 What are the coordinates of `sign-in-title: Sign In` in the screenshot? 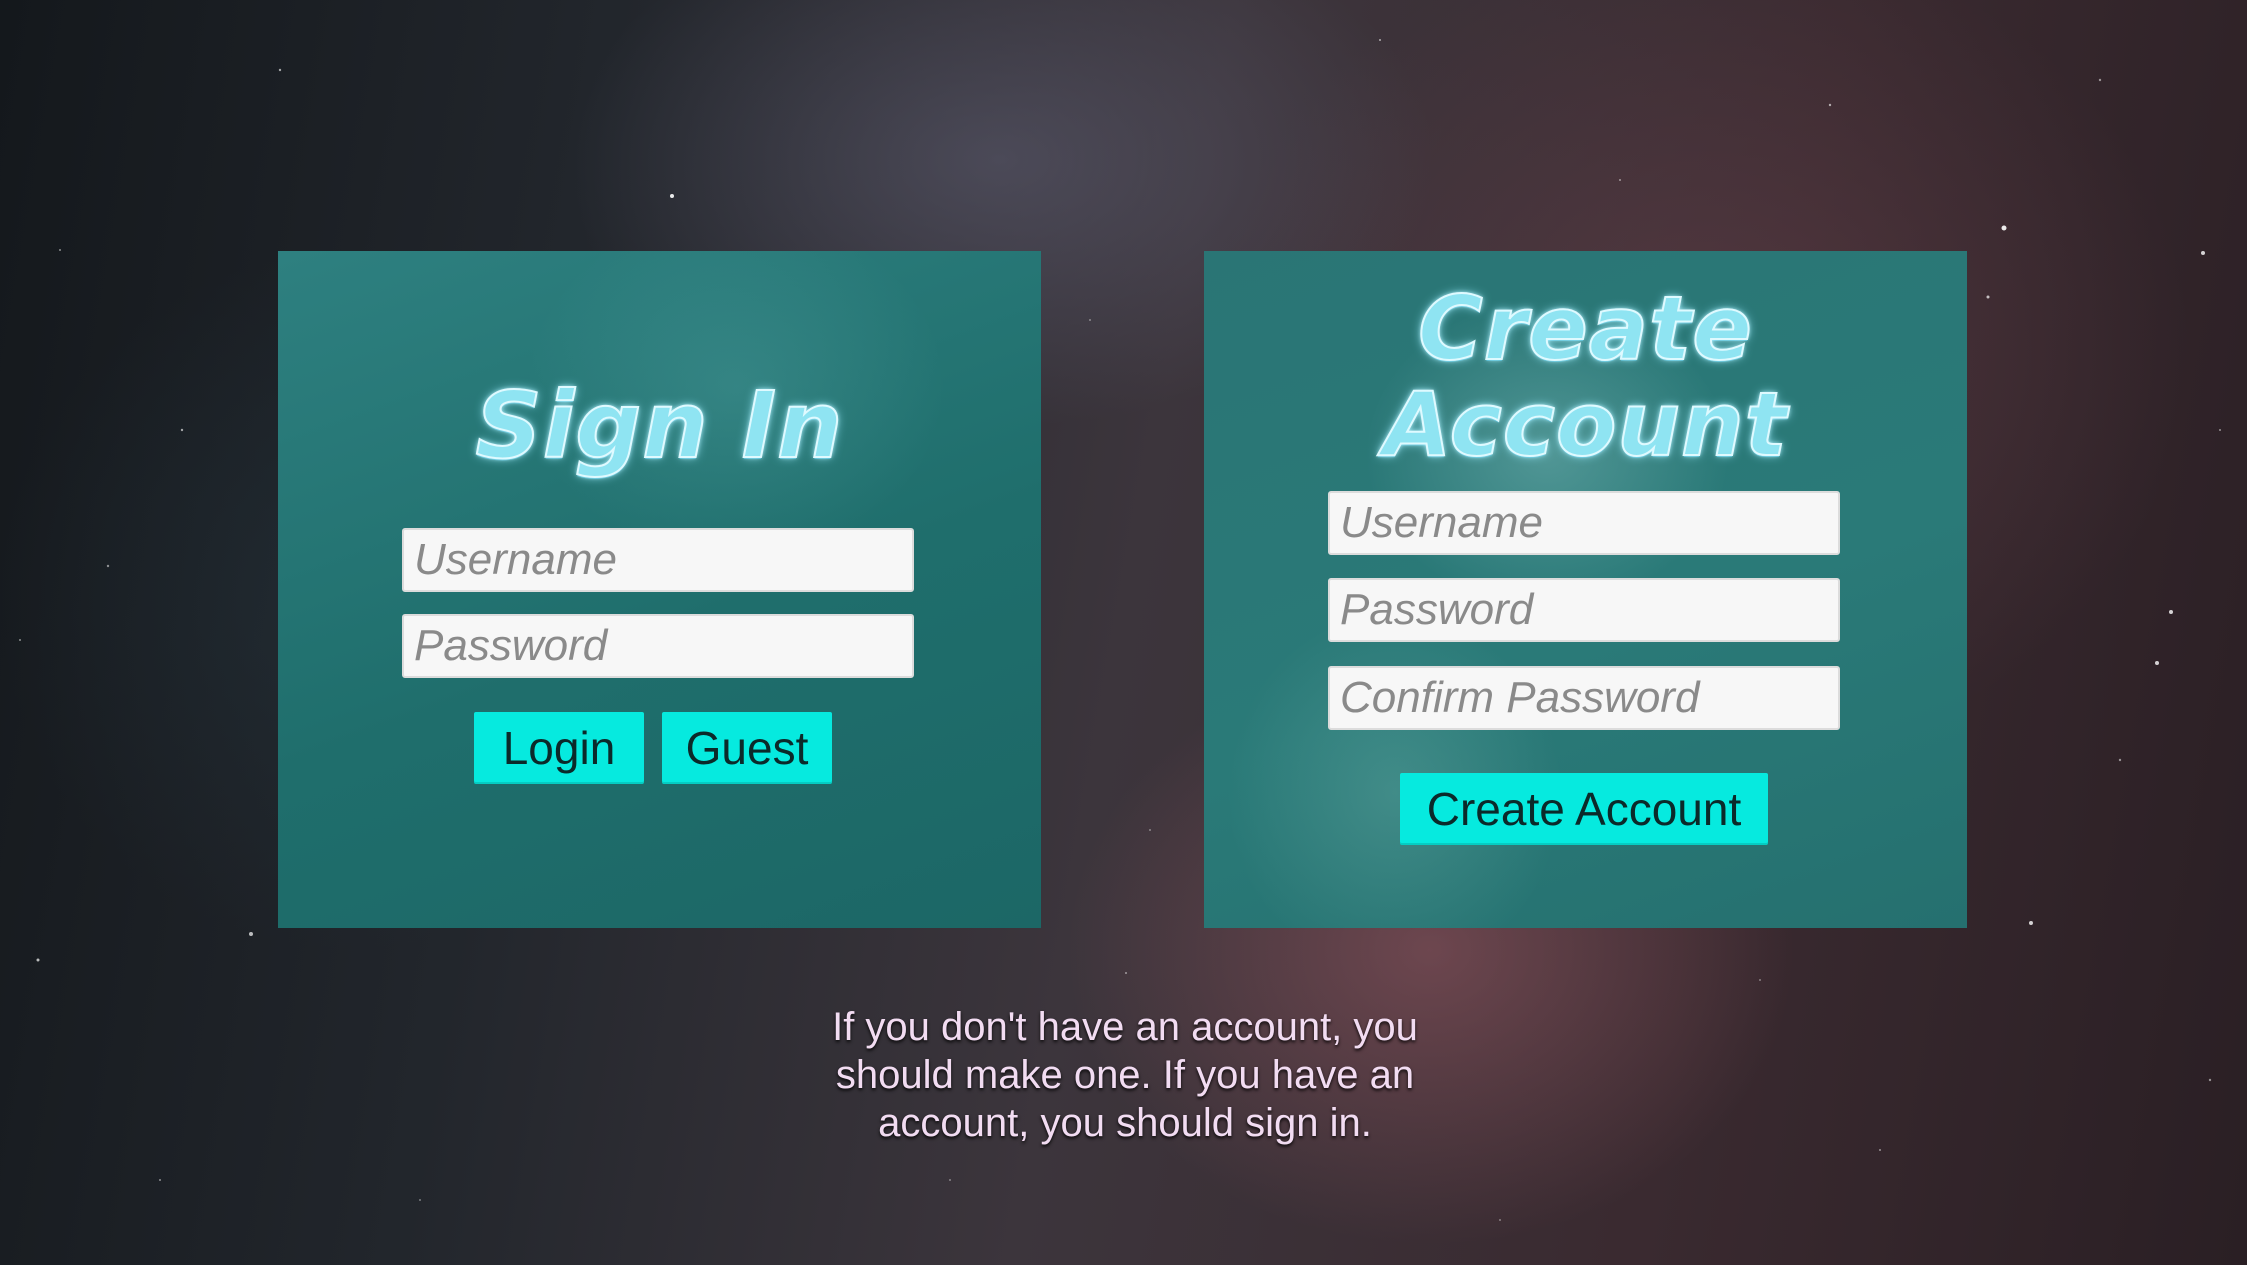 It's located at (659, 425).